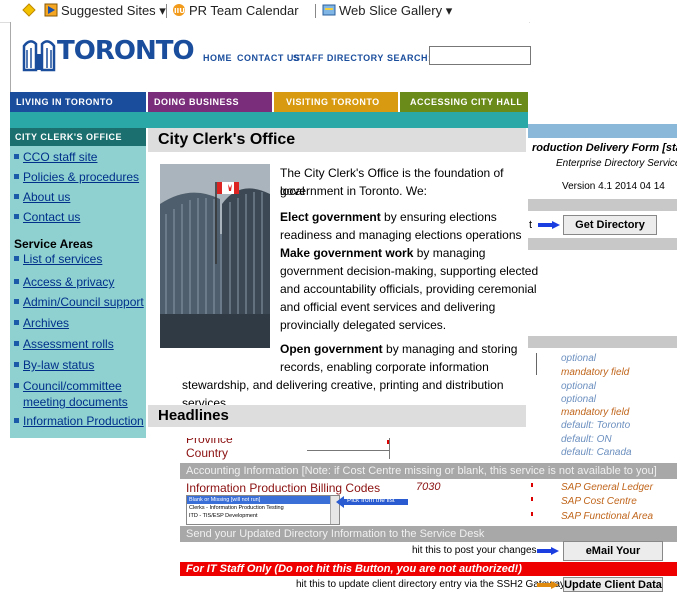 The width and height of the screenshot is (677, 593). What do you see at coordinates (215, 256) in the screenshot?
I see `city-hall-photo` at bounding box center [215, 256].